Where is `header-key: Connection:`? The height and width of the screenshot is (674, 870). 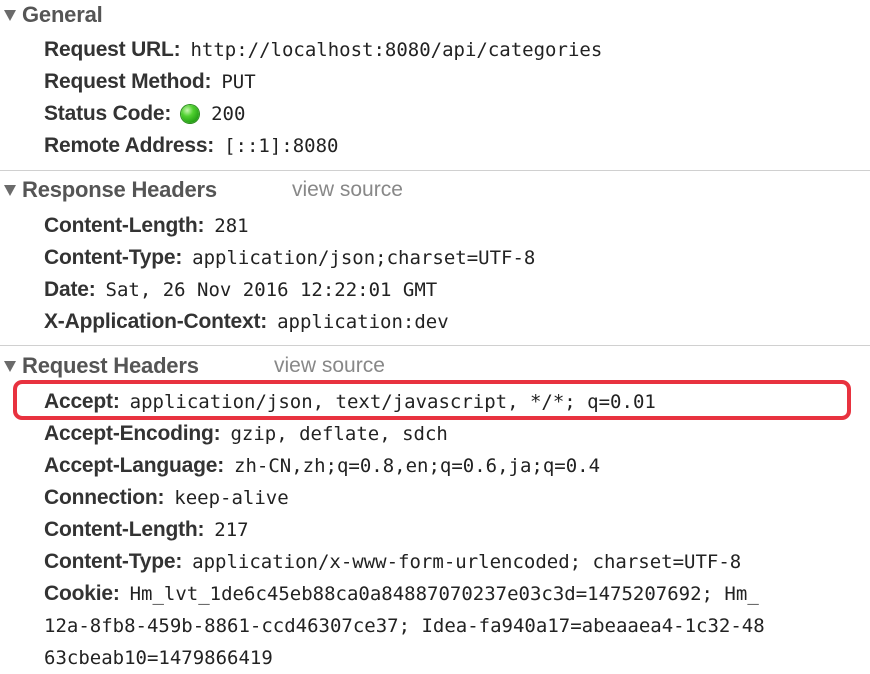
header-key: Connection: is located at coordinates (104, 497).